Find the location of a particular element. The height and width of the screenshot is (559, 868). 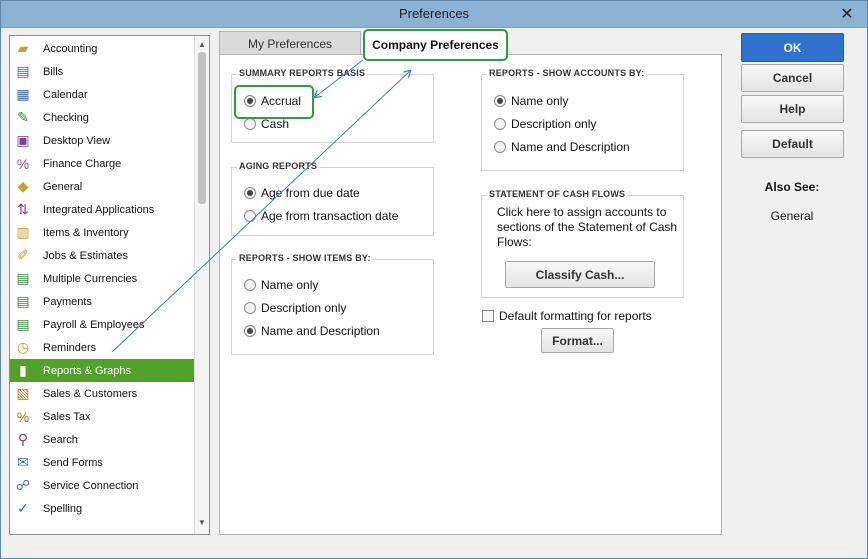

checkbox is located at coordinates (488, 316).